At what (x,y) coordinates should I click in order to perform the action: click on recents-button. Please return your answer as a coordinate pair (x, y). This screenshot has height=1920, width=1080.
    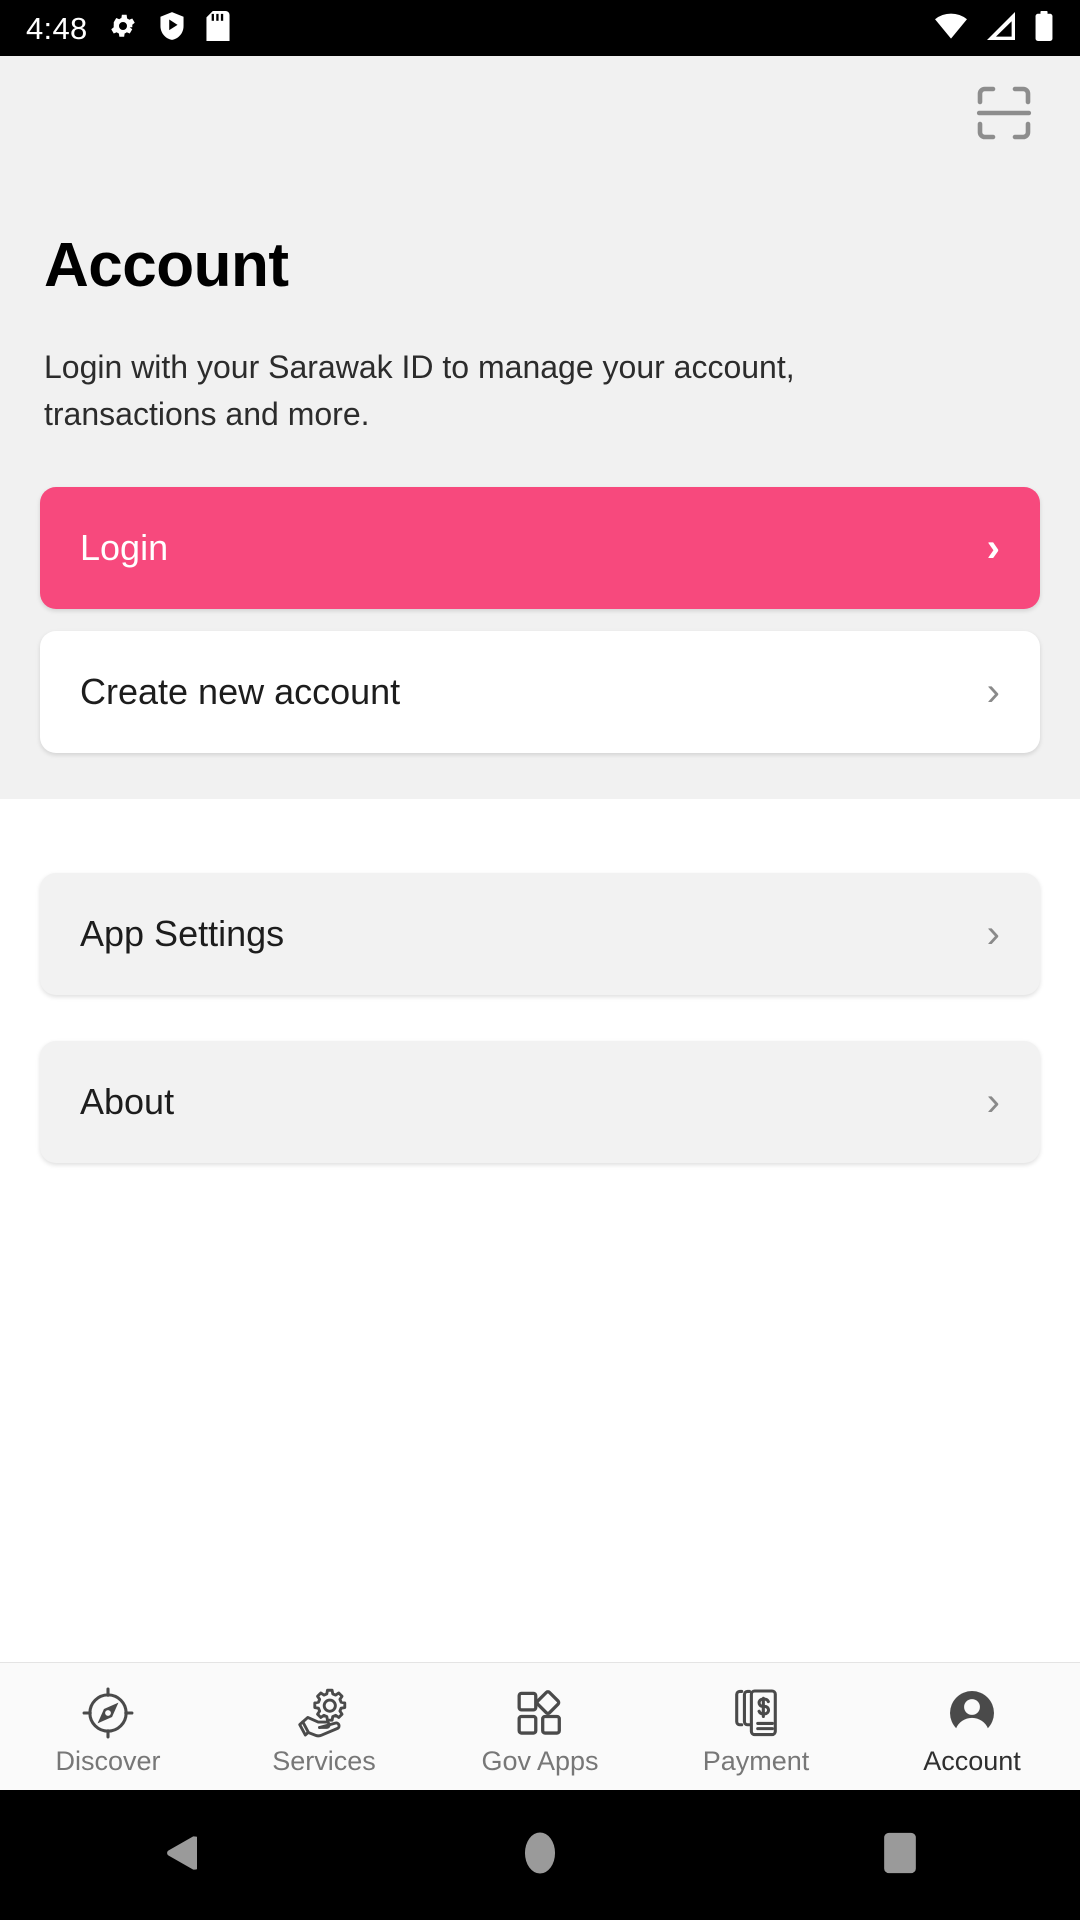
    Looking at the image, I should click on (900, 1855).